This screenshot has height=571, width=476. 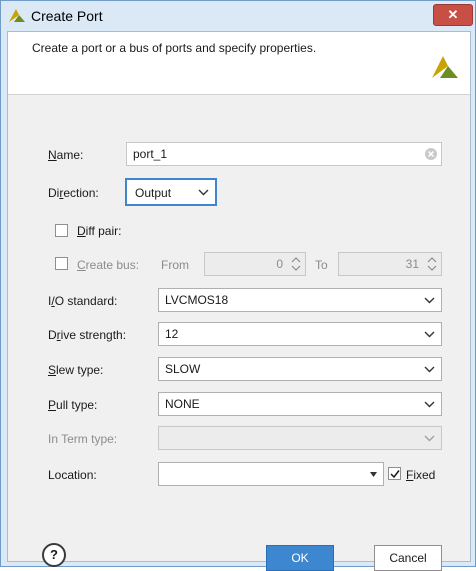 I want to click on fixed-label: Fixed, so click(x=421, y=475).